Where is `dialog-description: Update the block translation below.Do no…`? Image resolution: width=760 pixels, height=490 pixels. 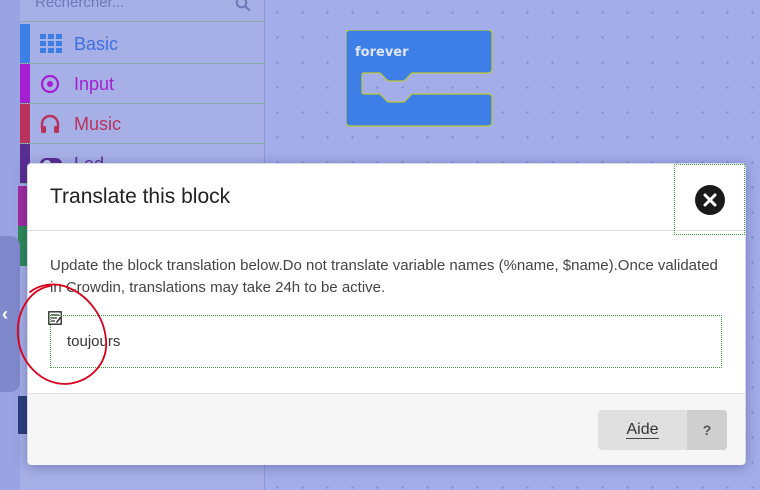
dialog-description: Update the block translation below.Do no… is located at coordinates (384, 276).